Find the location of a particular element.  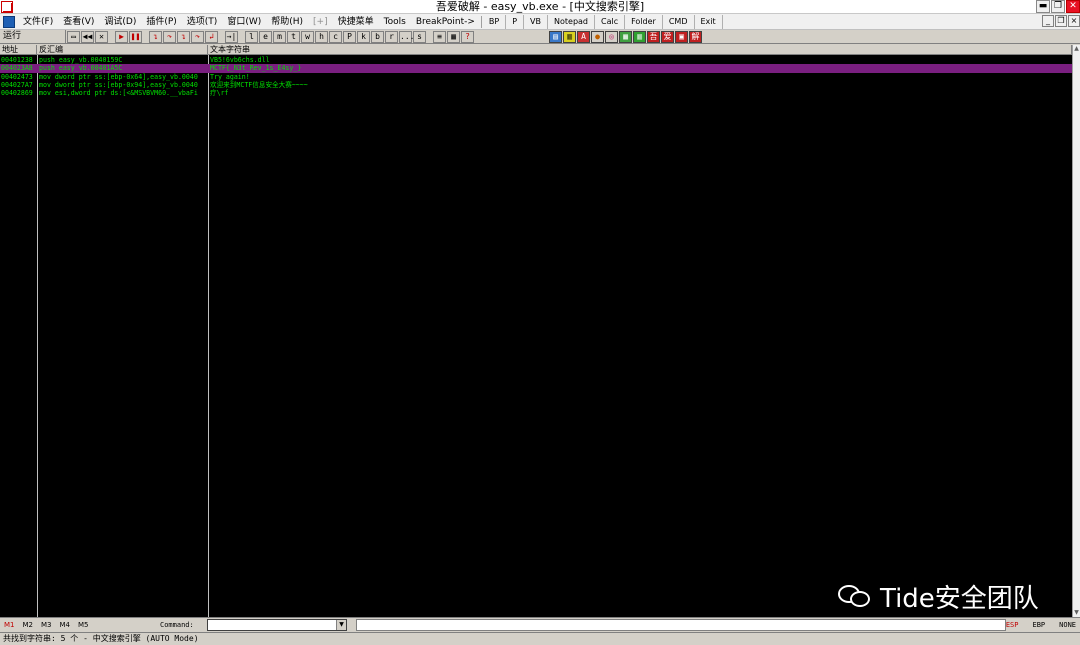

menu-help: 帮助(H) is located at coordinates (287, 22).